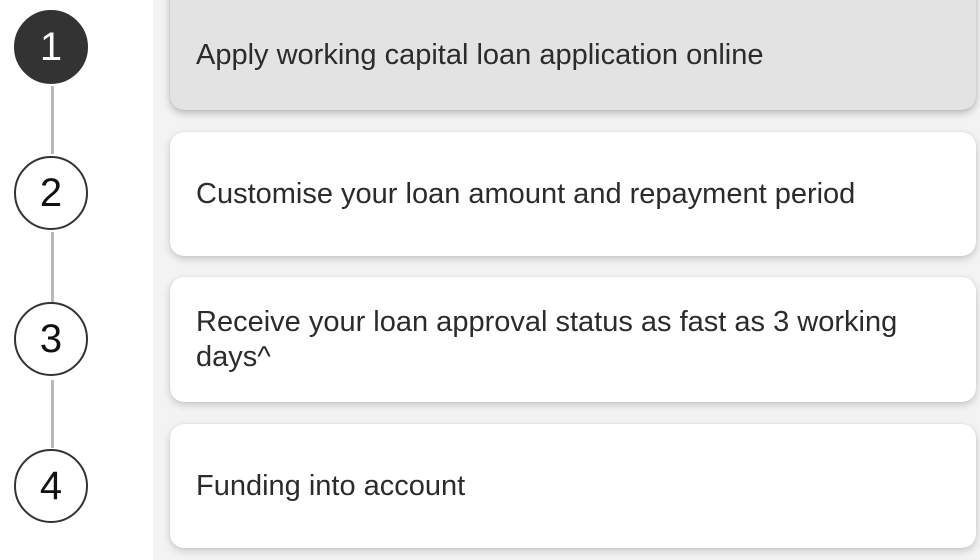 The image size is (980, 560). I want to click on step-1-number-badge: 1, so click(51, 47).